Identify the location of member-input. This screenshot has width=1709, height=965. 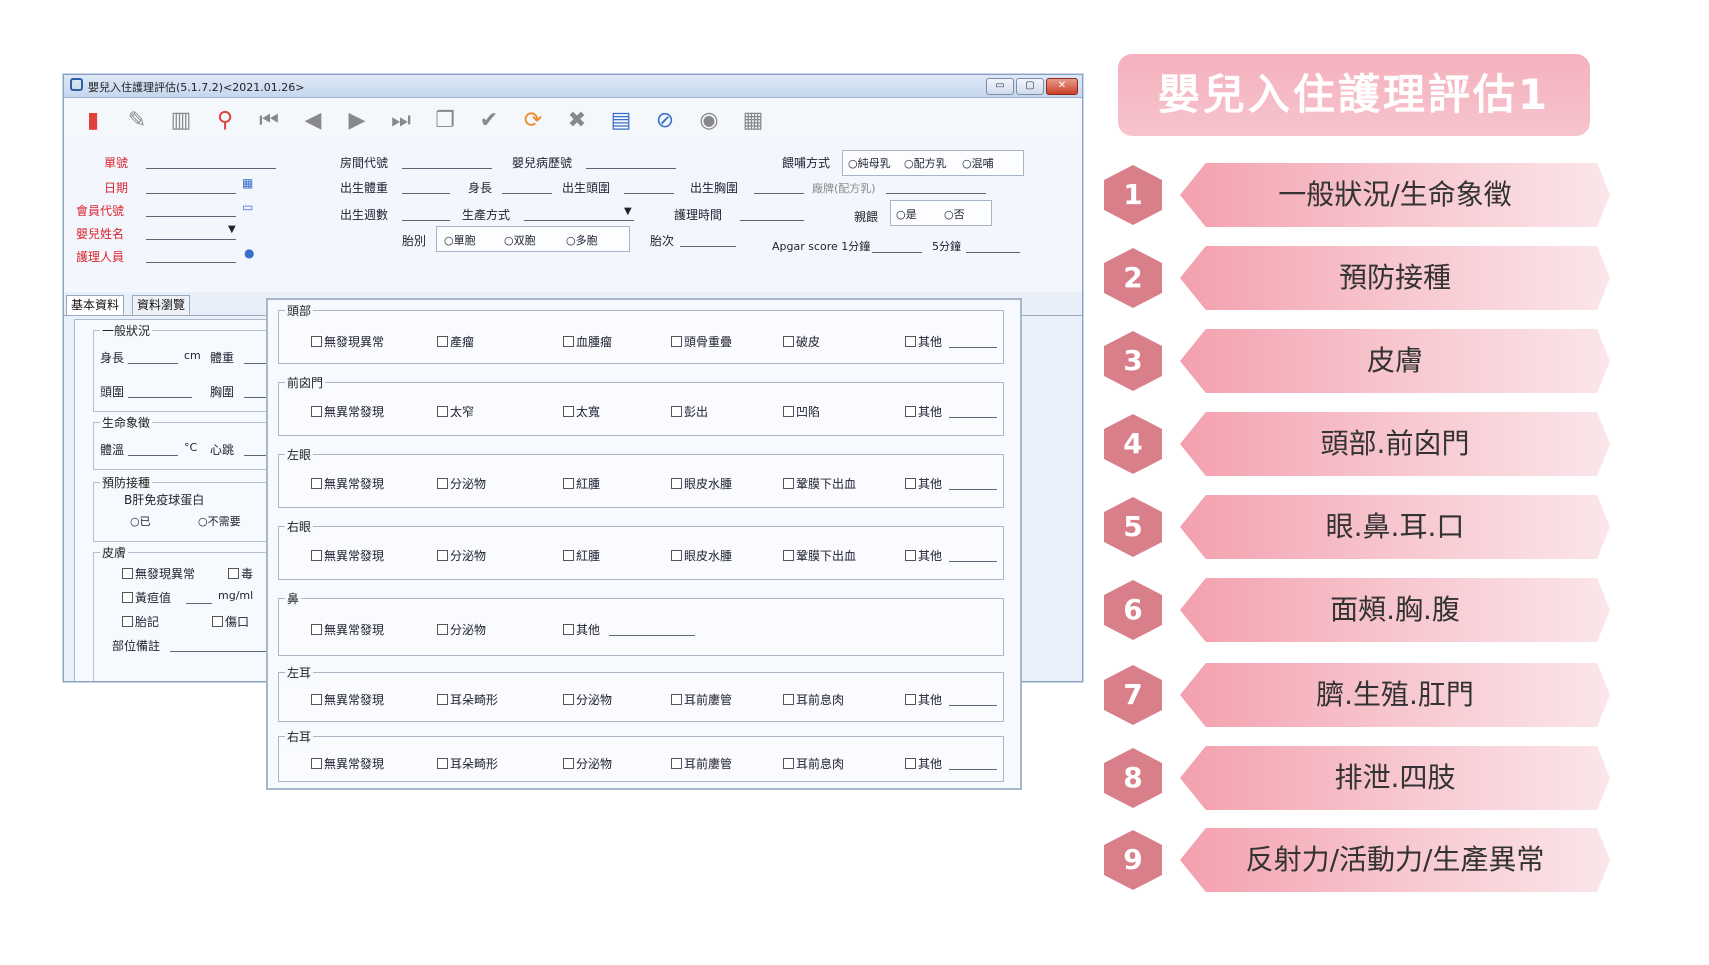
(191, 216).